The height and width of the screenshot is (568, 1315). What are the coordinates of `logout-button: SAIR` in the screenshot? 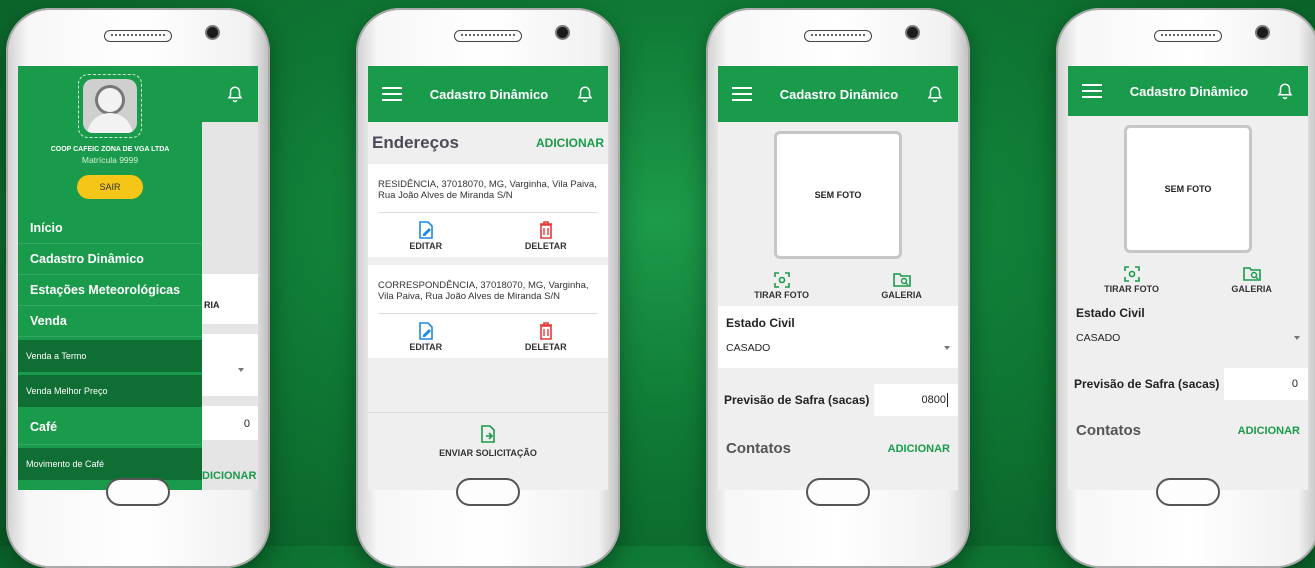 It's located at (110, 187).